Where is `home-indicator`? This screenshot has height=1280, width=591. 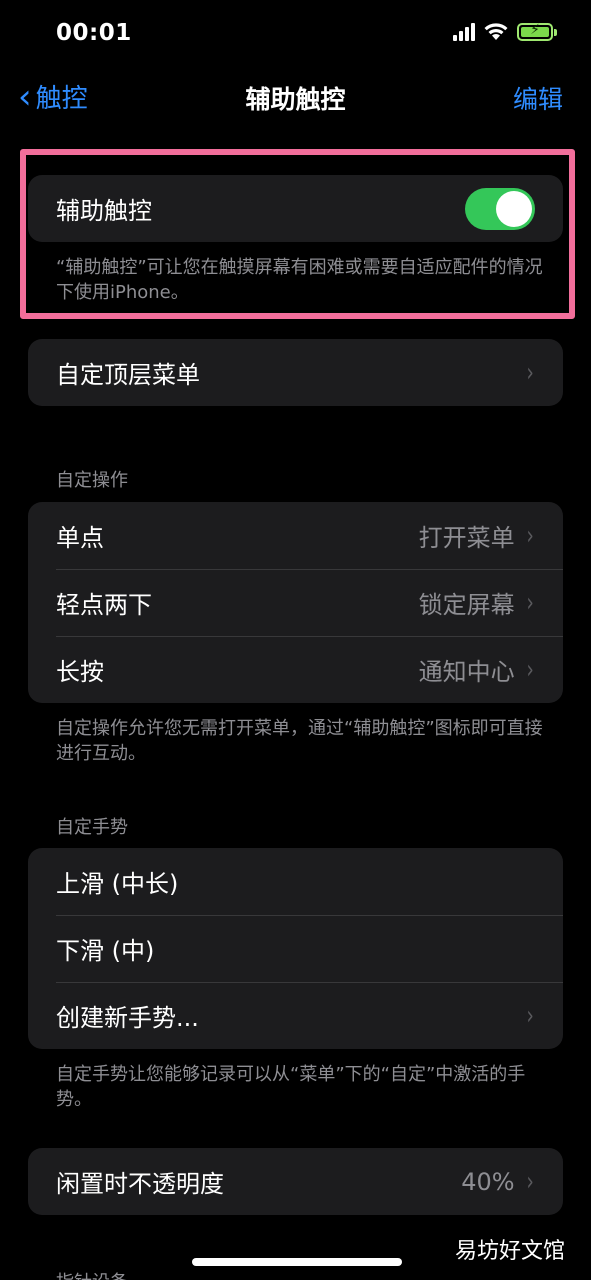 home-indicator is located at coordinates (297, 1262).